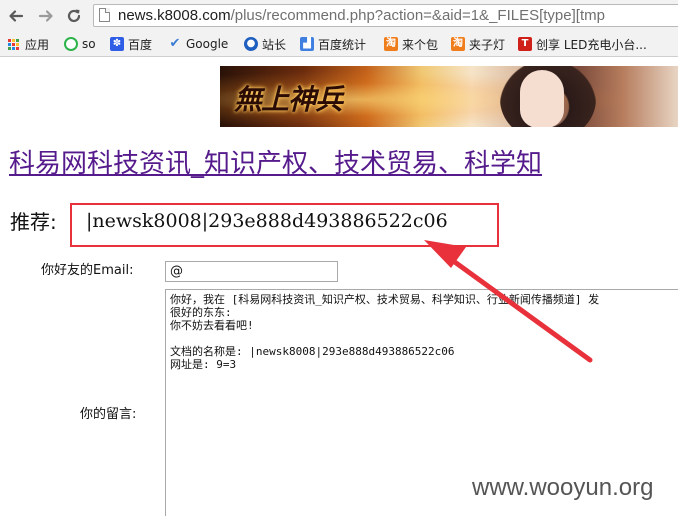 This screenshot has height=516, width=678. Describe the element at coordinates (542, 98) in the screenshot. I see `banner-face` at that location.